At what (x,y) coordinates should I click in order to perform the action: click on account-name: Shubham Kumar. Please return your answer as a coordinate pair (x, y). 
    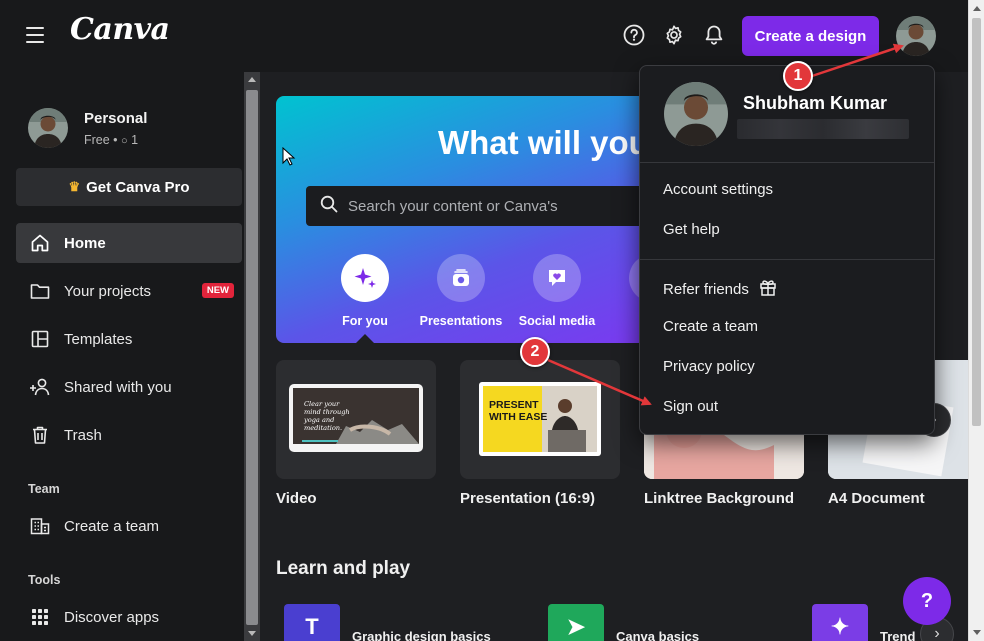
    Looking at the image, I should click on (815, 103).